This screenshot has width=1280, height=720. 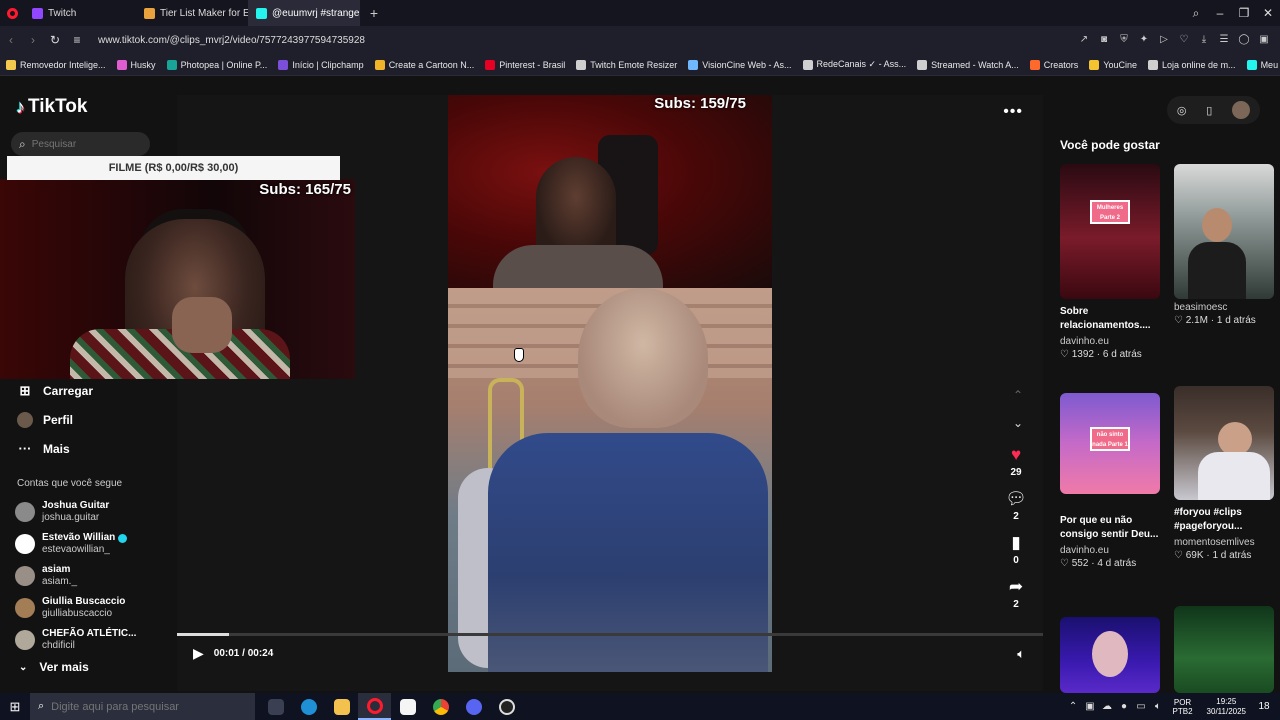 I want to click on twitch-icon, so click(x=37, y=13).